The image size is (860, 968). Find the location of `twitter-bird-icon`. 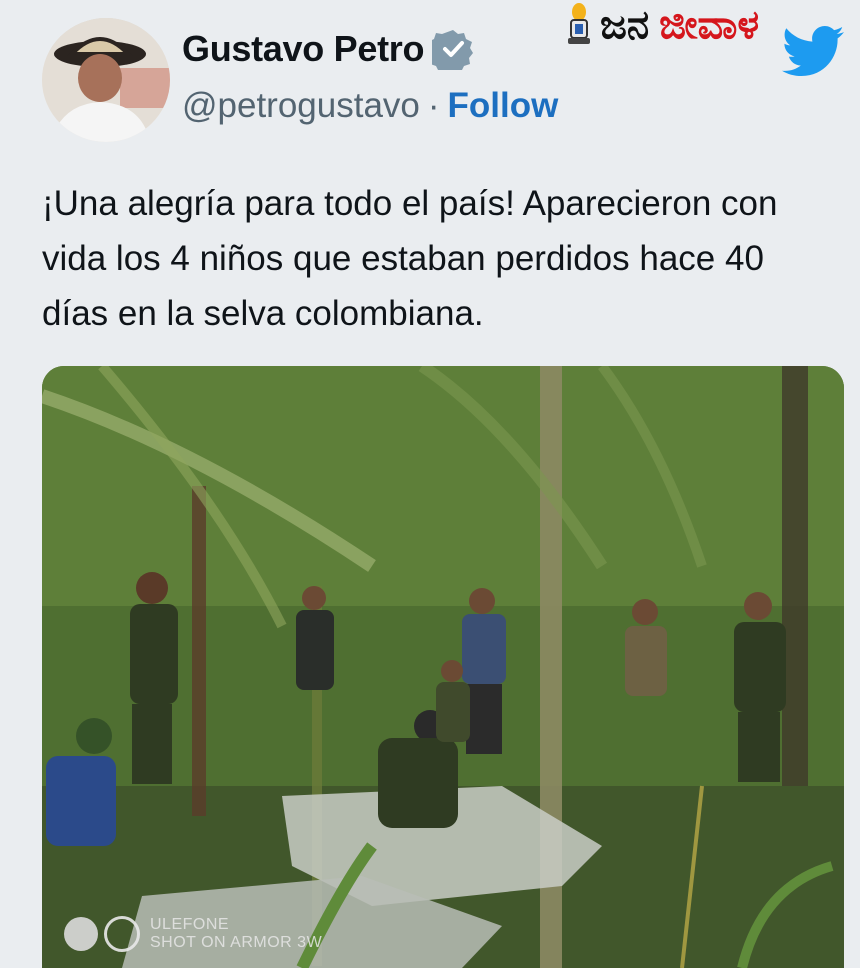

twitter-bird-icon is located at coordinates (813, 51).